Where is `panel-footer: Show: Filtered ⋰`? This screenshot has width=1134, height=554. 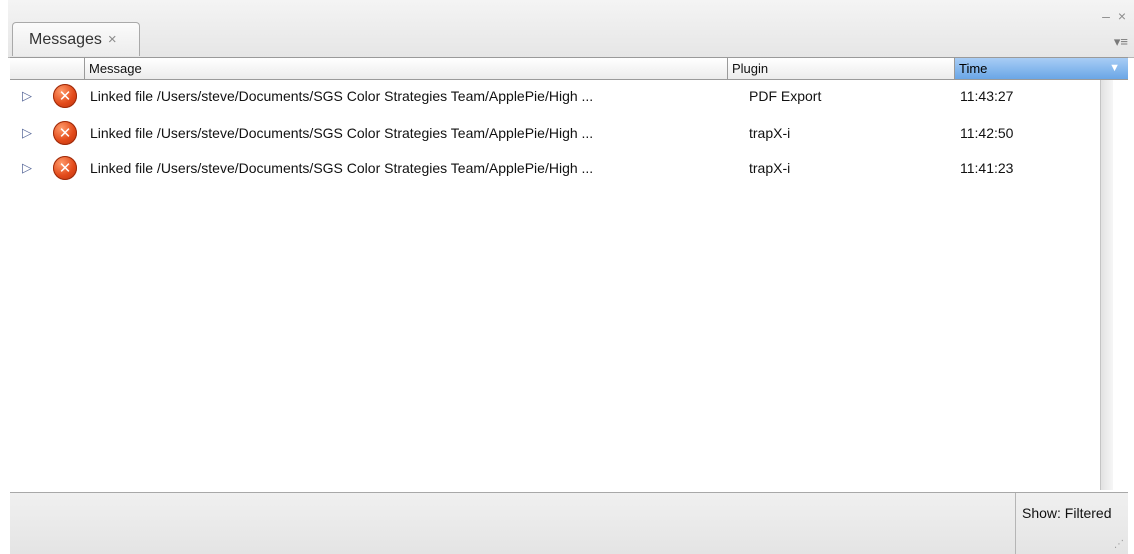 panel-footer: Show: Filtered ⋰ is located at coordinates (569, 523).